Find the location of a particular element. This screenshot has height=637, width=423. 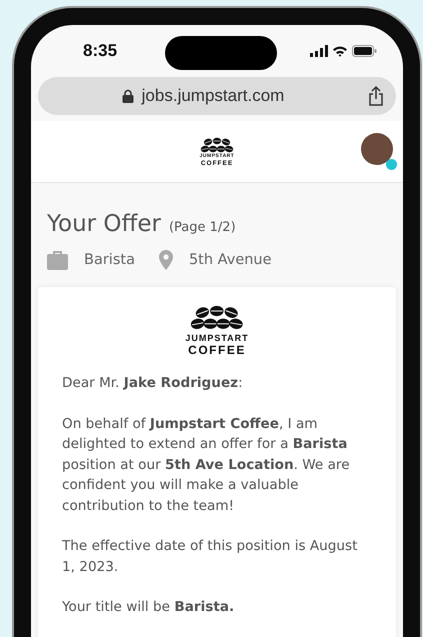

avatar is located at coordinates (377, 149).